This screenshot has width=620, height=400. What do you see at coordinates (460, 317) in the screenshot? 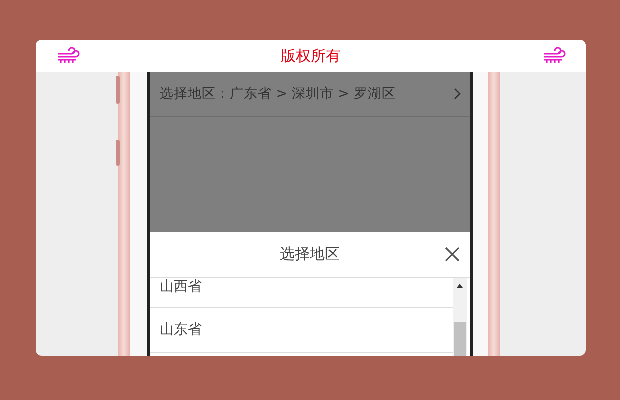
I see `scrollbar` at bounding box center [460, 317].